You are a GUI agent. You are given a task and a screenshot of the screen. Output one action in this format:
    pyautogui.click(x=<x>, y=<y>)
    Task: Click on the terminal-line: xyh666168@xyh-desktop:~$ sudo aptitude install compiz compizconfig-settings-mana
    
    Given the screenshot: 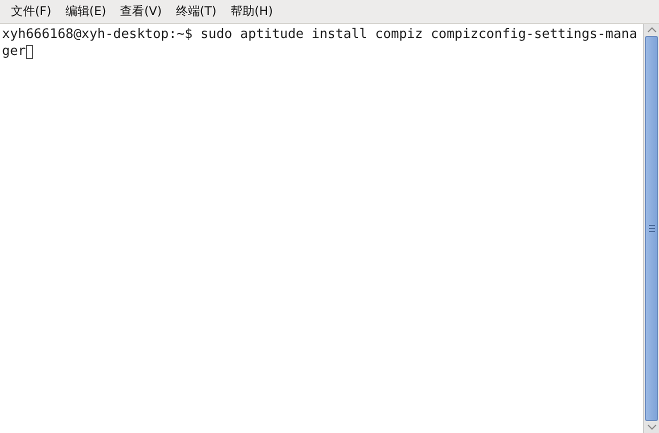 What is the action you would take?
    pyautogui.click(x=320, y=34)
    